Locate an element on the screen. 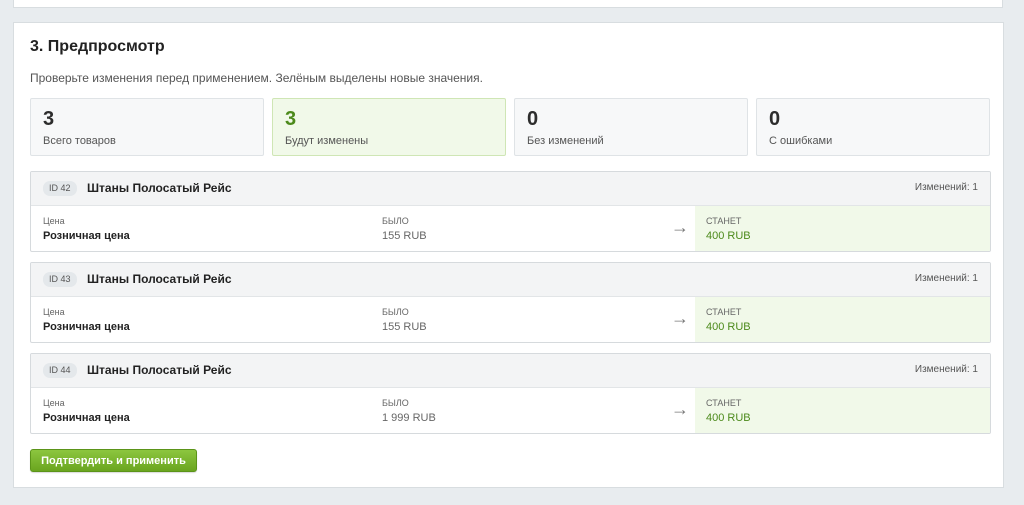 This screenshot has width=1024, height=505. id-badge: ID 44 is located at coordinates (60, 370).